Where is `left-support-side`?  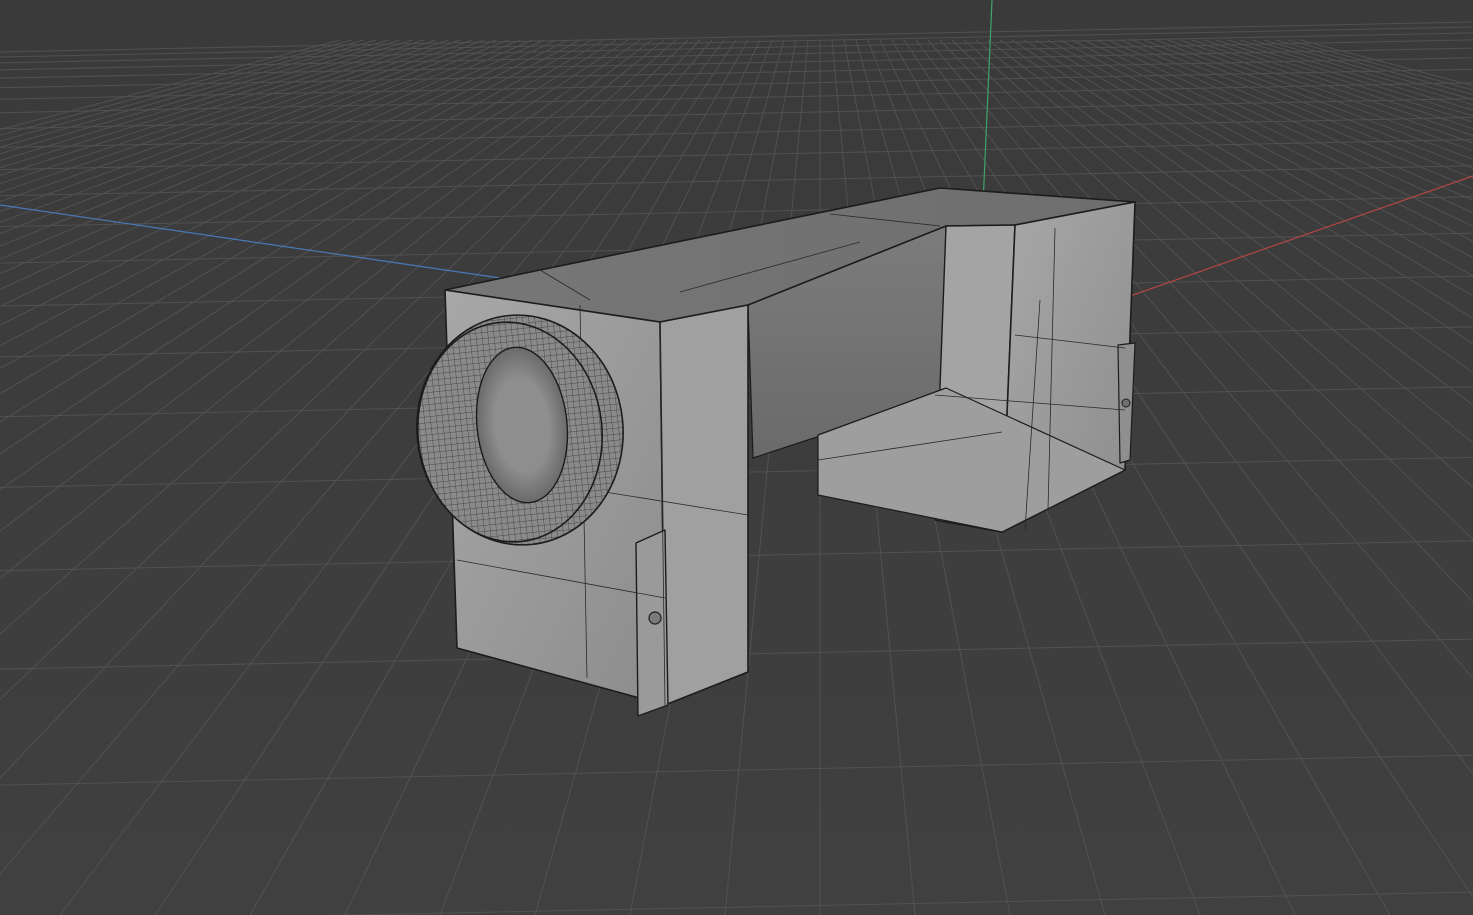 left-support-side is located at coordinates (704, 505).